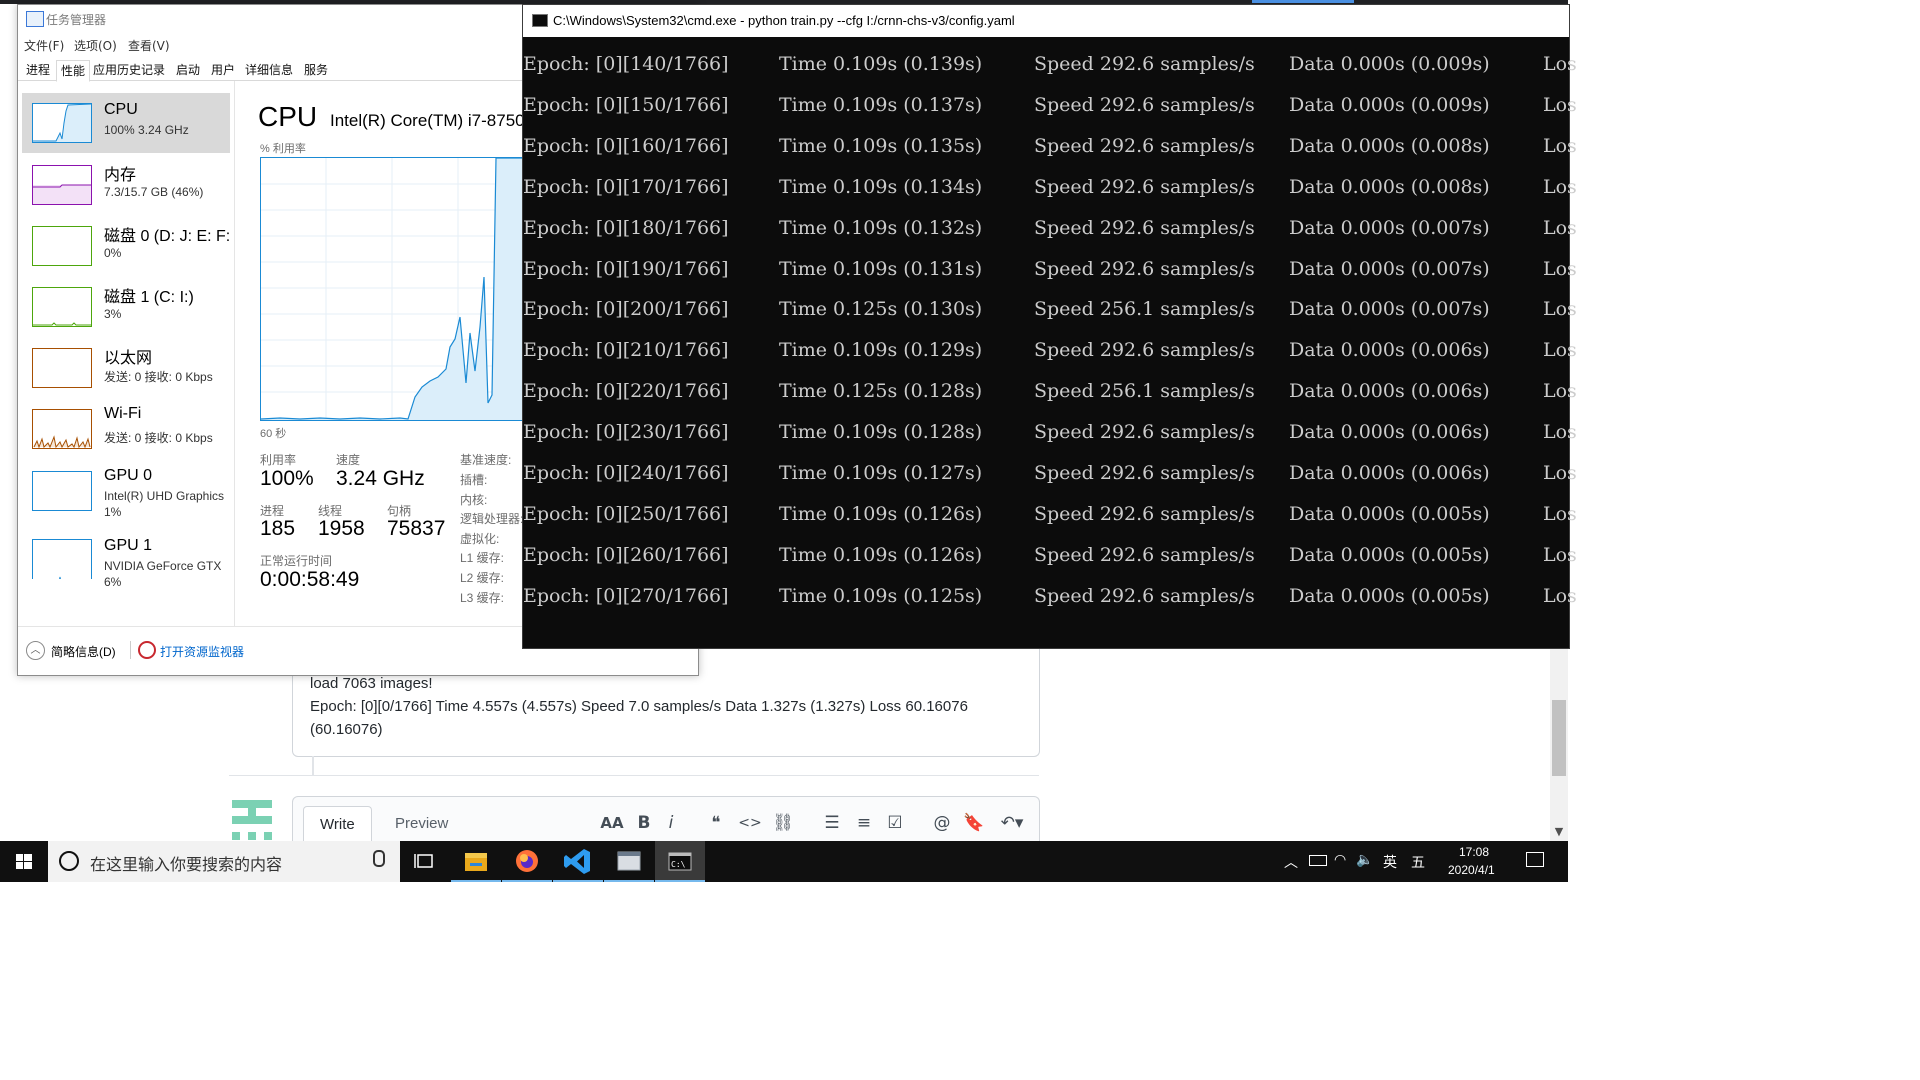 The height and width of the screenshot is (1080, 1920). What do you see at coordinates (644, 823) in the screenshot?
I see `bold-icon: B` at bounding box center [644, 823].